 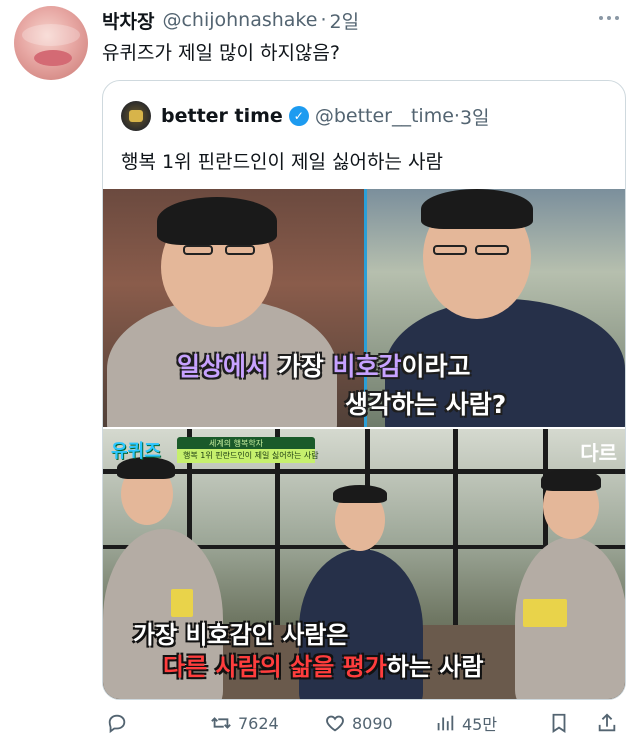 I want to click on view-count: 45만, so click(x=480, y=724).